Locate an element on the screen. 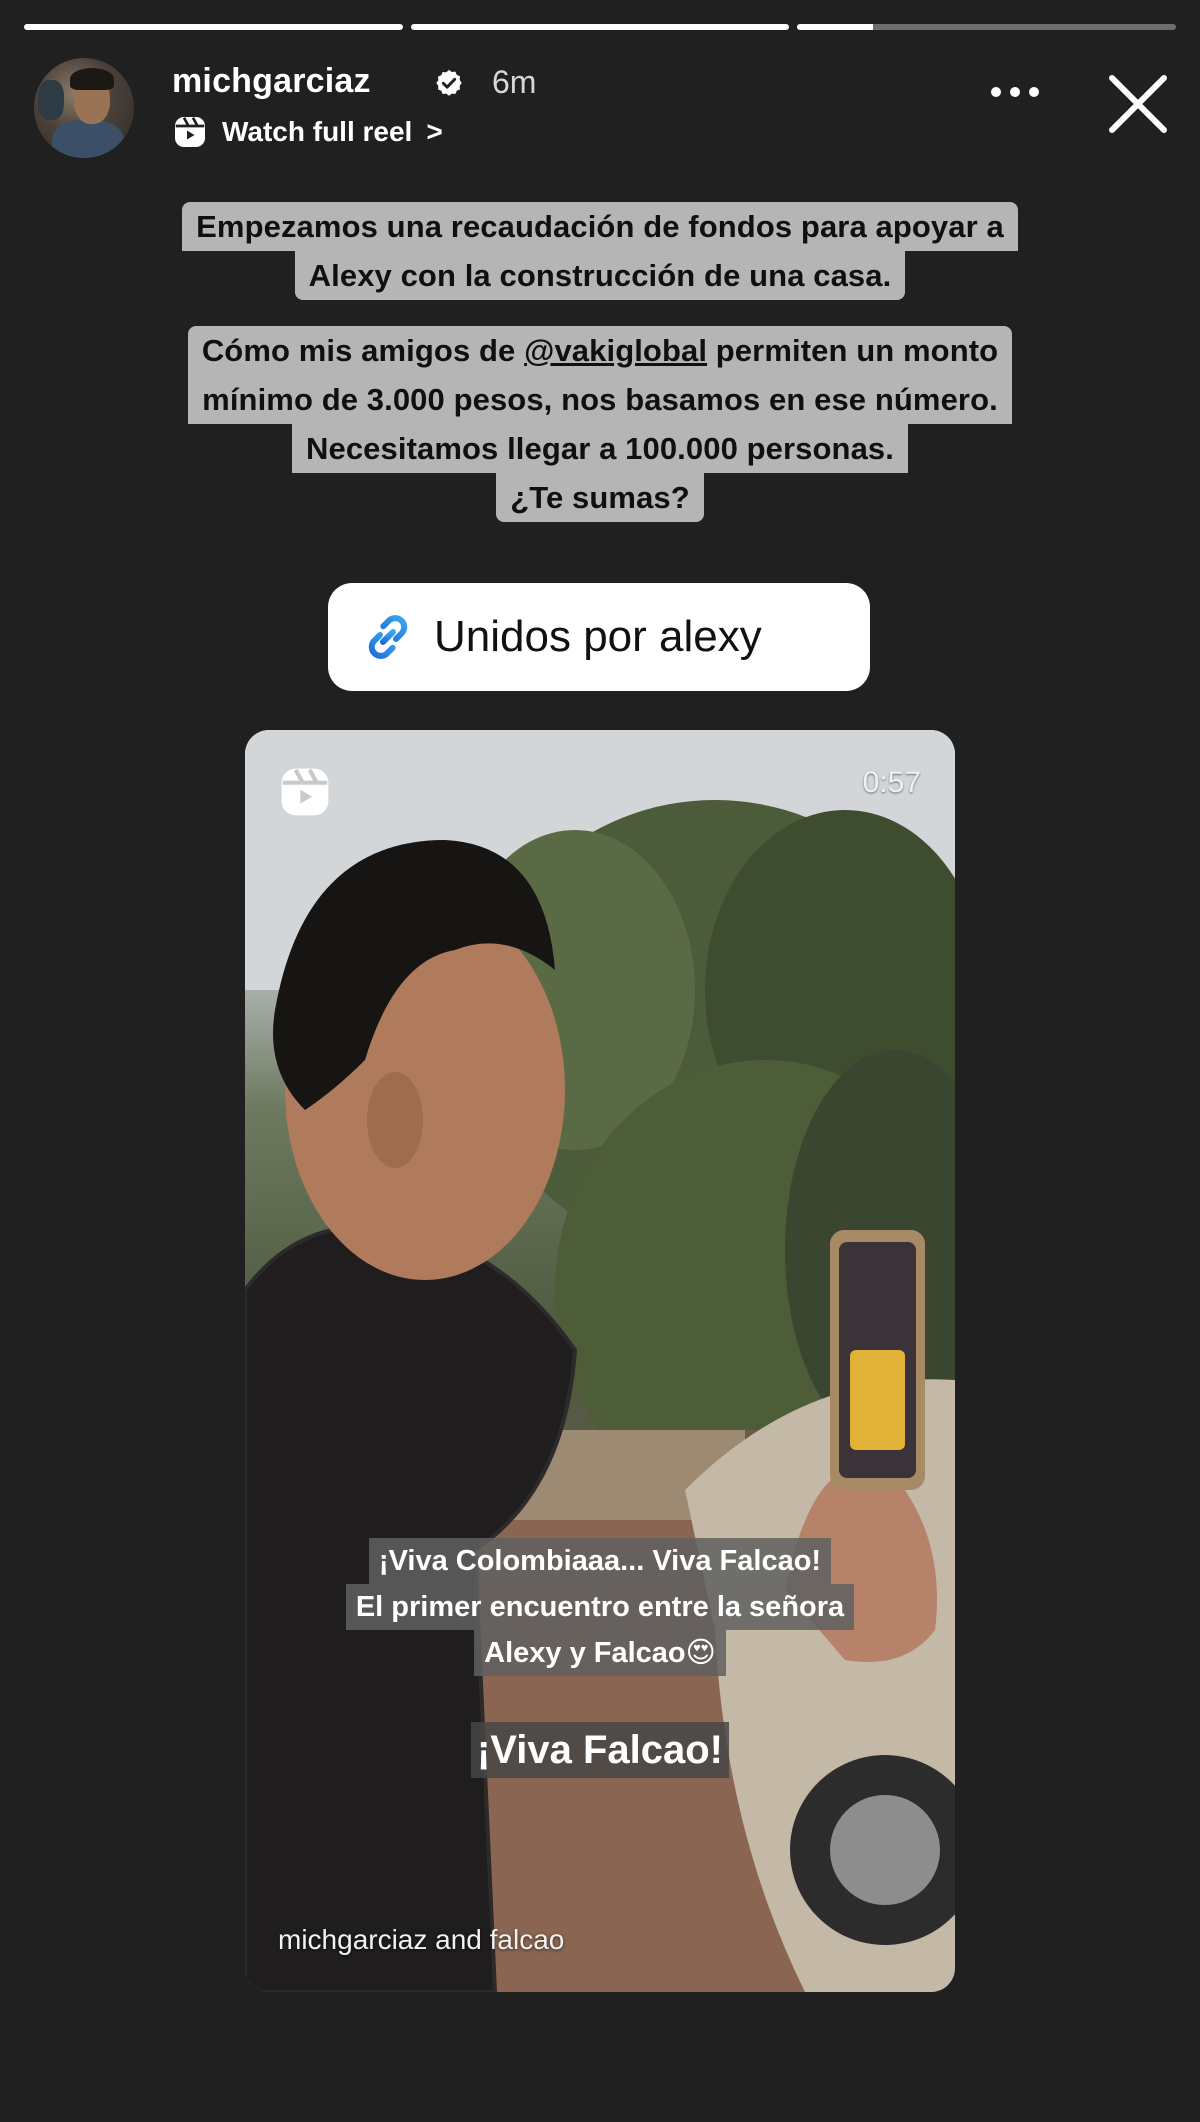 This screenshot has width=1200, height=2122. reel-subtitle-text: ¡Viva Falcao! is located at coordinates (600, 1750).